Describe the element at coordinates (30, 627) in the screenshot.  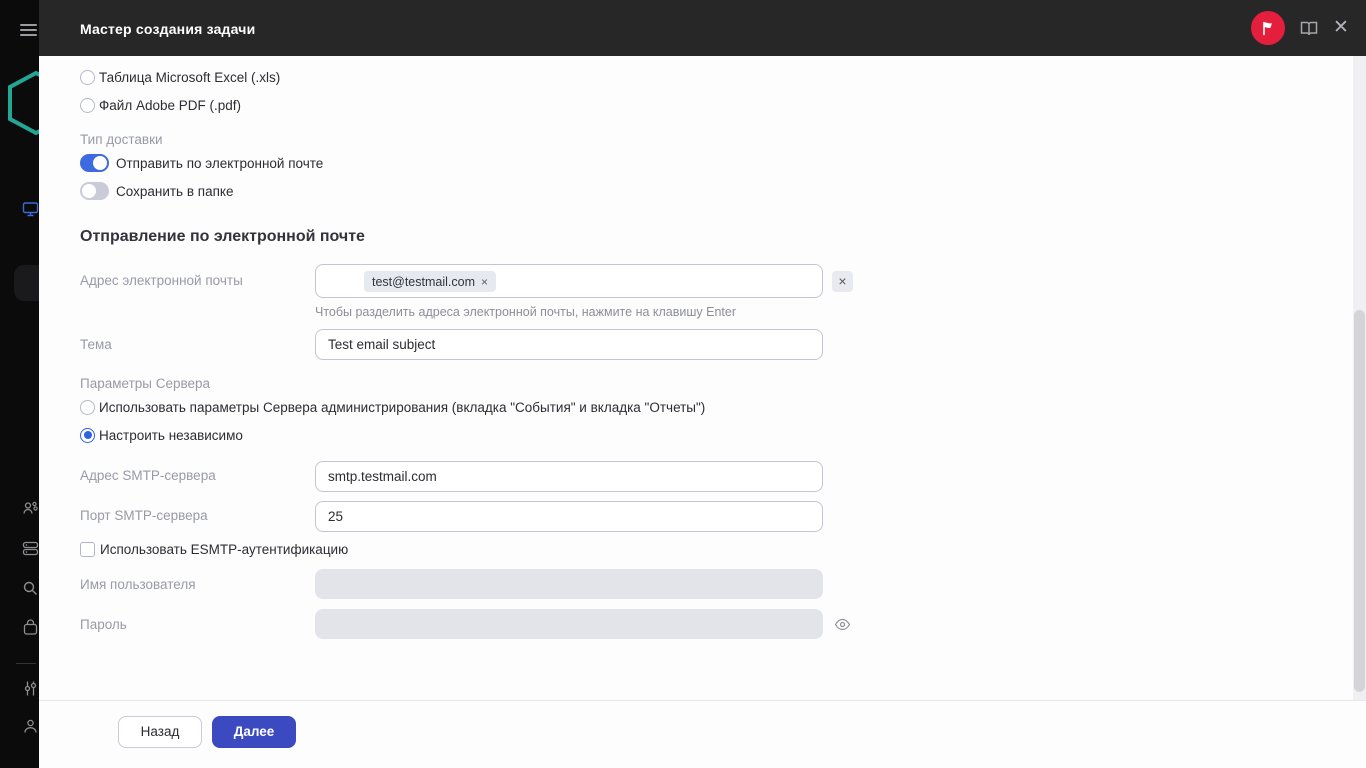
I see `marketplace-icon` at that location.